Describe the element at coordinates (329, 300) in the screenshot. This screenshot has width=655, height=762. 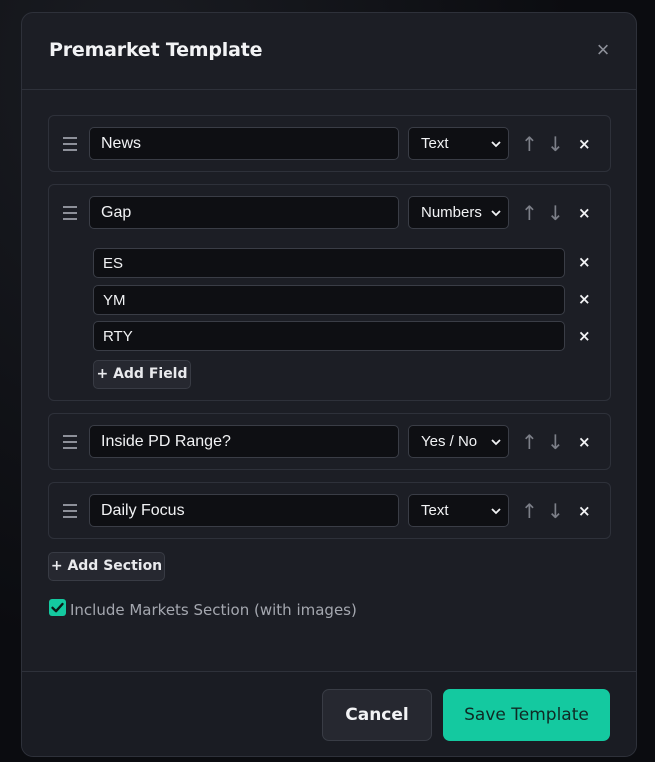
I see `field-input-ym` at that location.